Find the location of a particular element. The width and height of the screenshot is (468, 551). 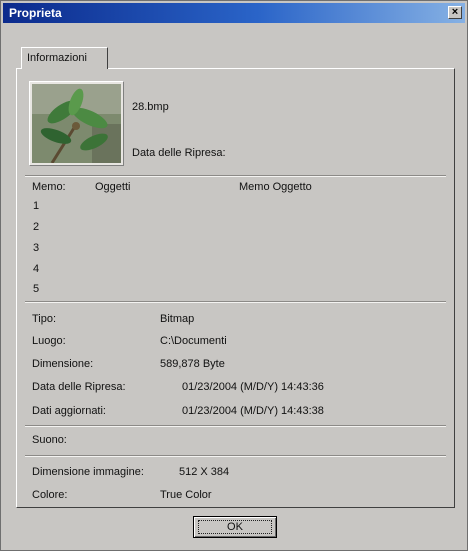

objects-column-header: Oggetti is located at coordinates (113, 187).